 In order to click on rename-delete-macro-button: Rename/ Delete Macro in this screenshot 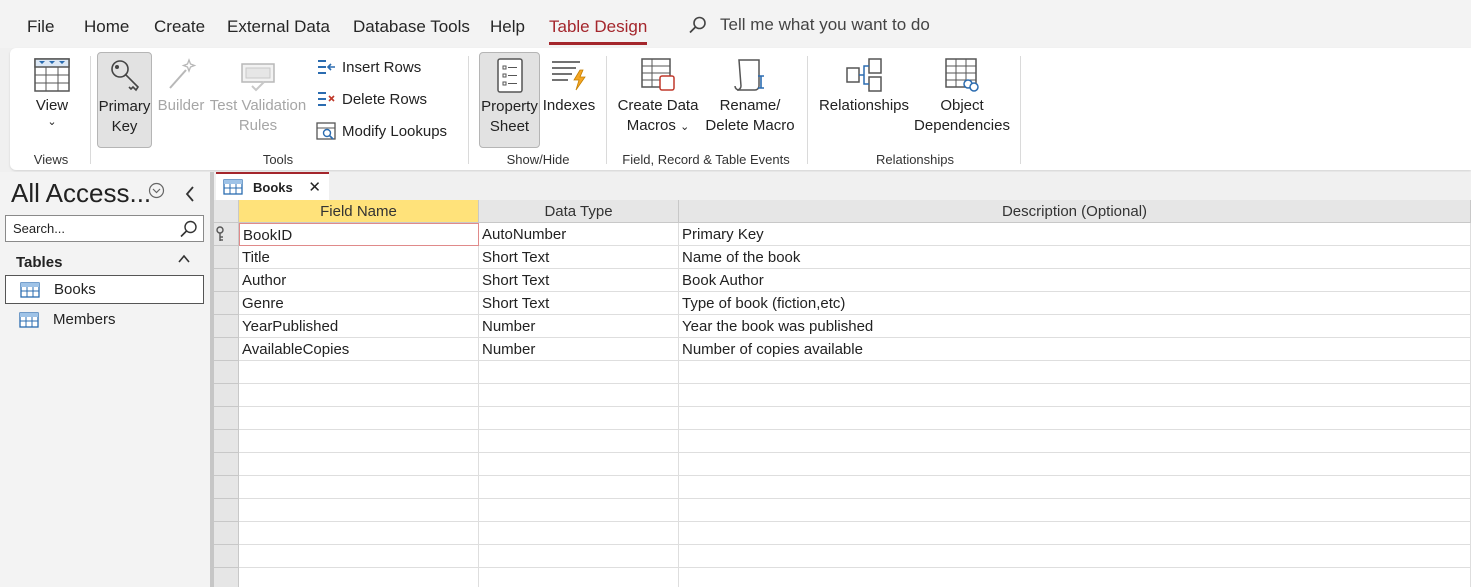, I will do `click(750, 96)`.